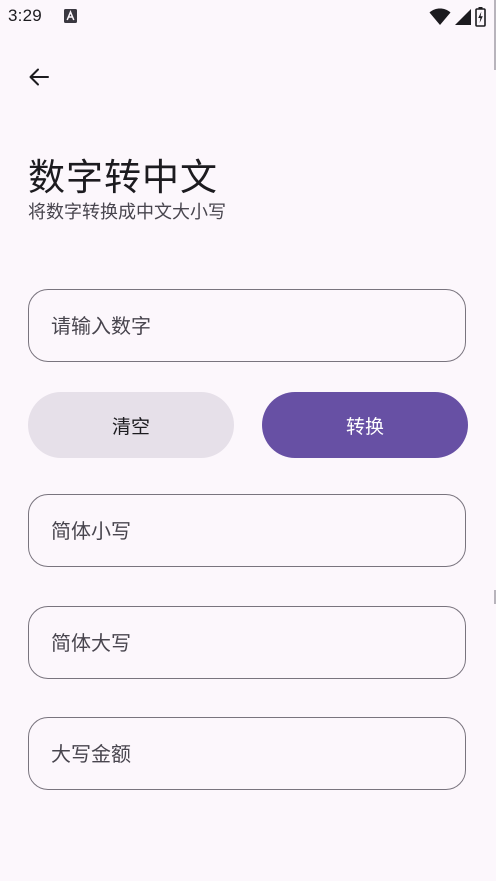  I want to click on arrow-back-icon, so click(39, 77).